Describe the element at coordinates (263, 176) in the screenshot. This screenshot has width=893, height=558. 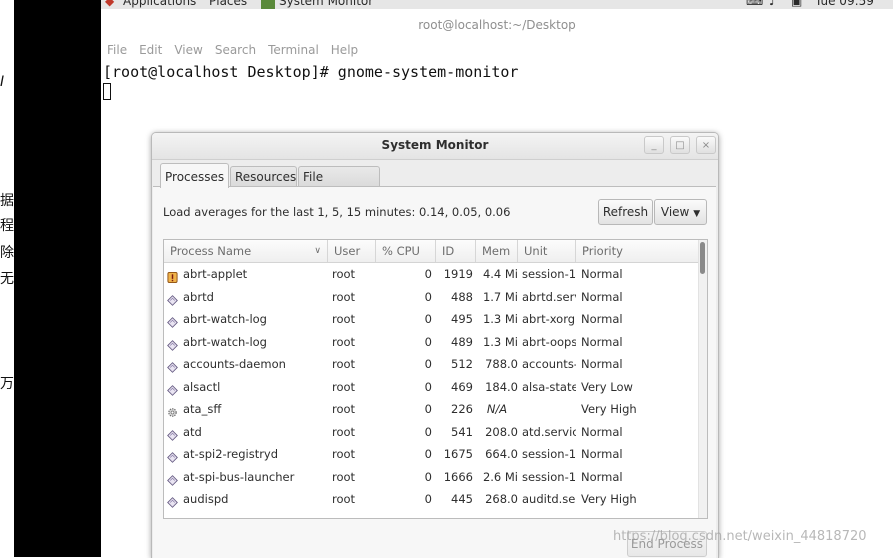
I see `tab-resources: Resources` at that location.